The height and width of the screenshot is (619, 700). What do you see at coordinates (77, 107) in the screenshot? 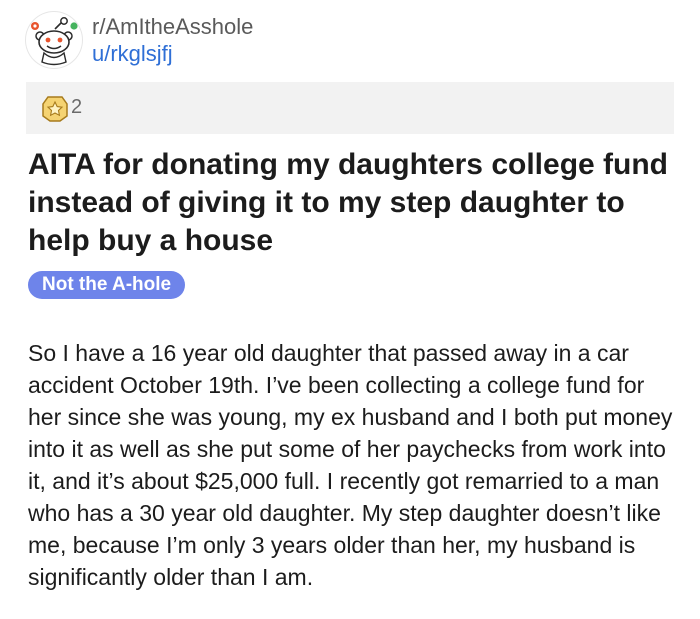
I see `award-count: 2` at bounding box center [77, 107].